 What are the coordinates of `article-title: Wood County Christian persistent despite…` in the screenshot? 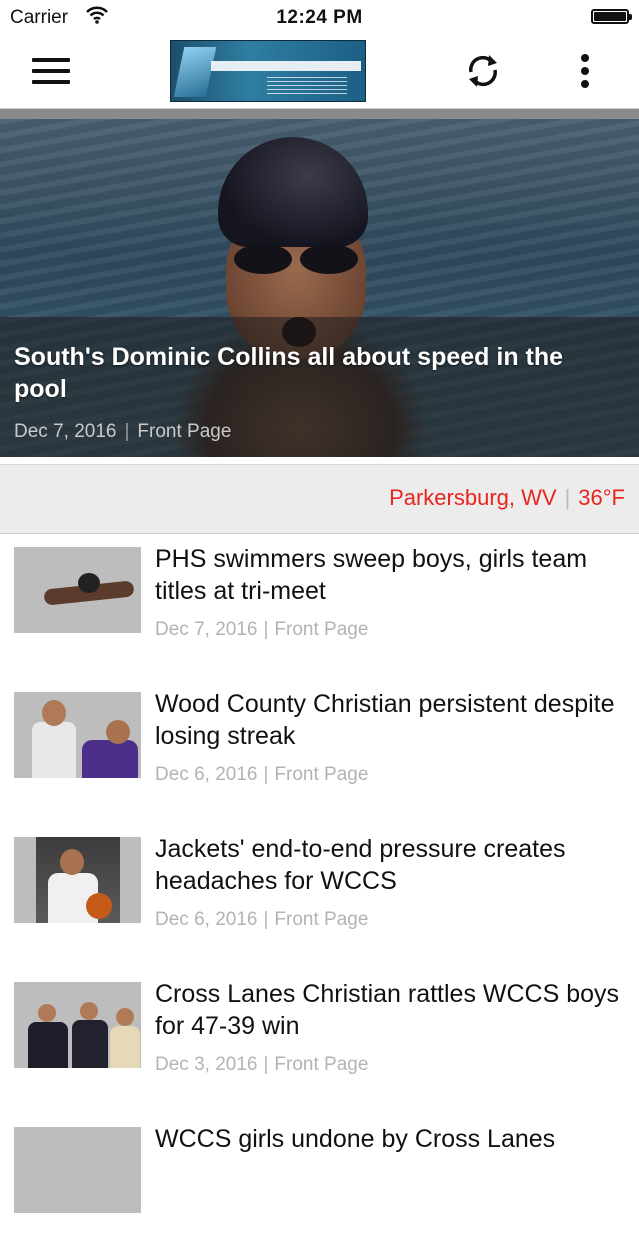 It's located at (385, 720).